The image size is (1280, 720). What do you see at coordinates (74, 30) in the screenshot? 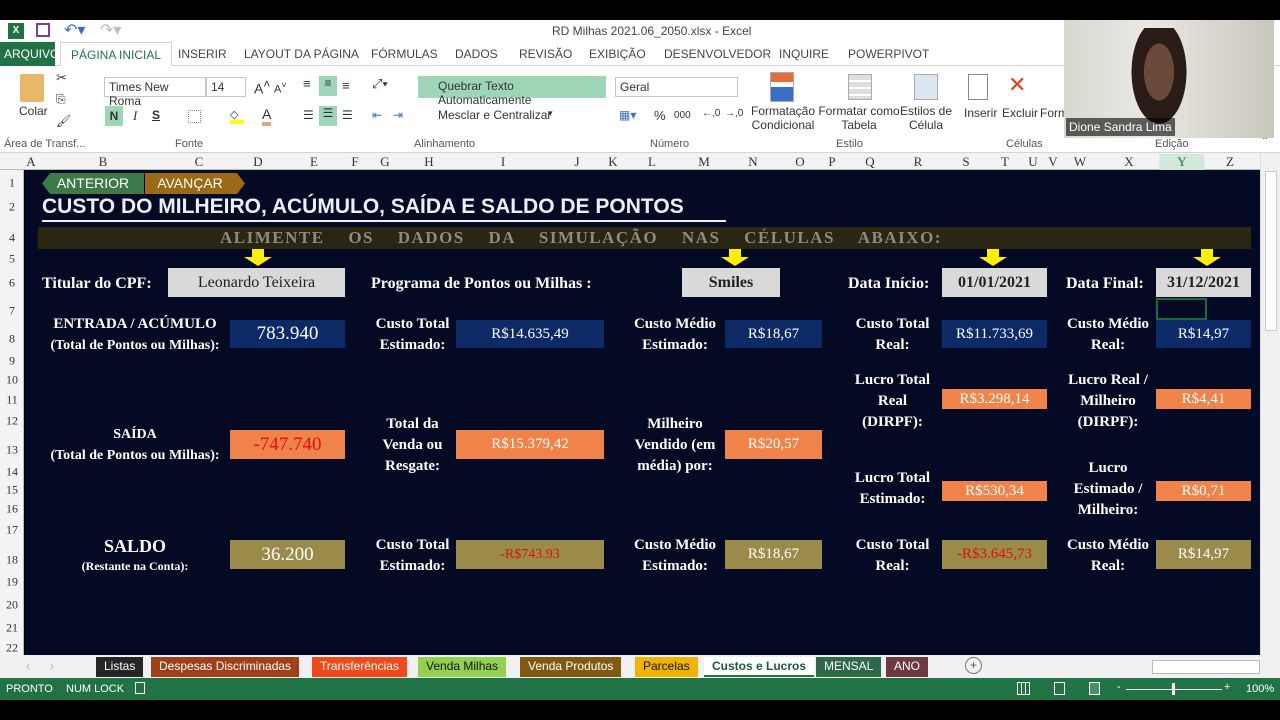
I see `undo-icon: ↶▾` at bounding box center [74, 30].